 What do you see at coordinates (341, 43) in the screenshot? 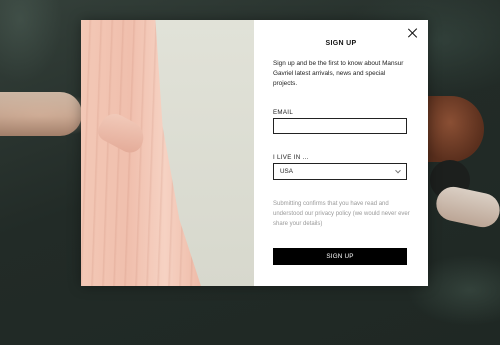
I see `form-title: SIGN UP` at bounding box center [341, 43].